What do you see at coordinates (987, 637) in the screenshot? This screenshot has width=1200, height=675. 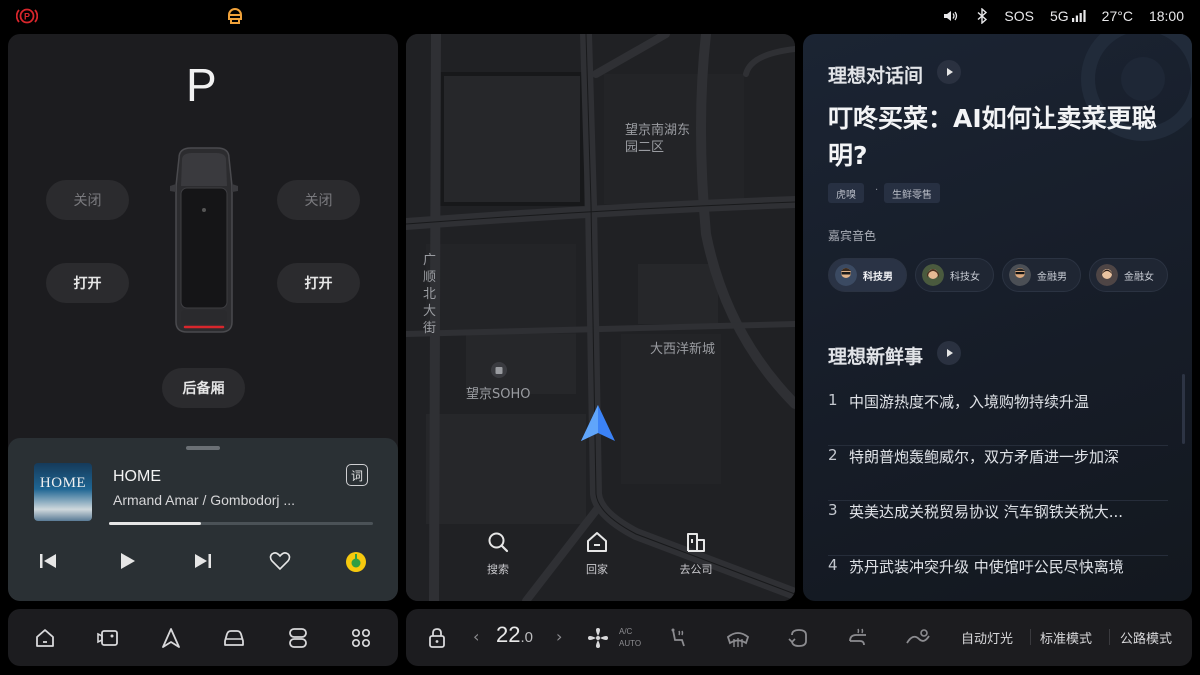 I see `auto-lights-button: 自动灯光` at bounding box center [987, 637].